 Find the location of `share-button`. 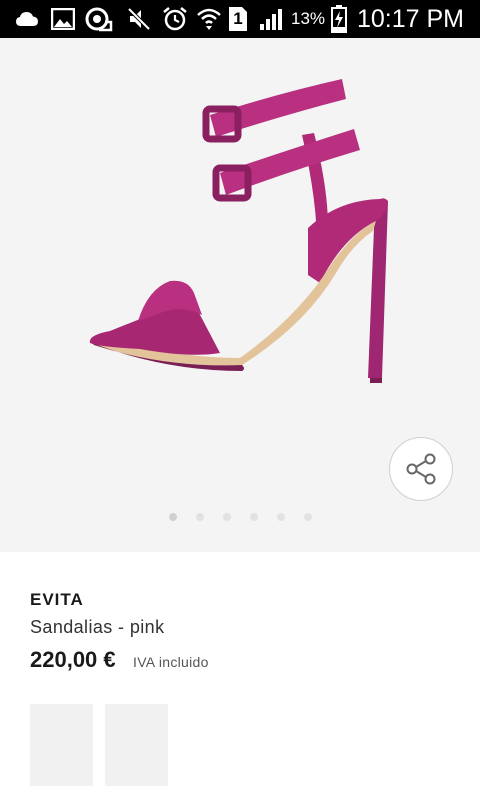

share-button is located at coordinates (421, 469).